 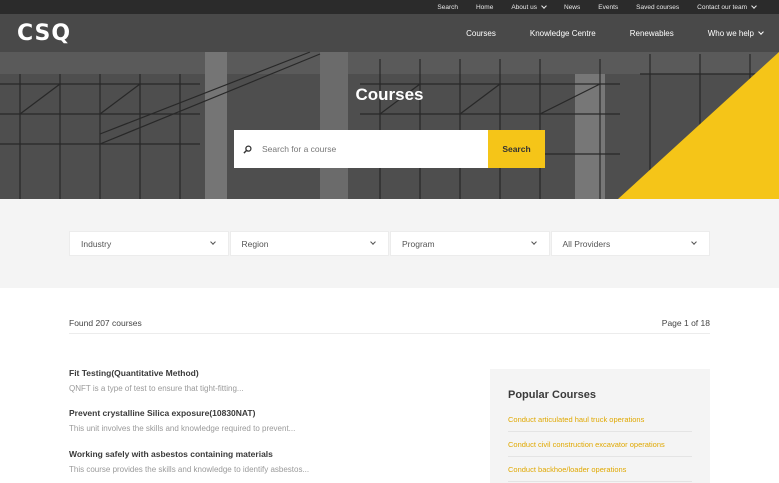 I want to click on search-input, so click(x=374, y=149).